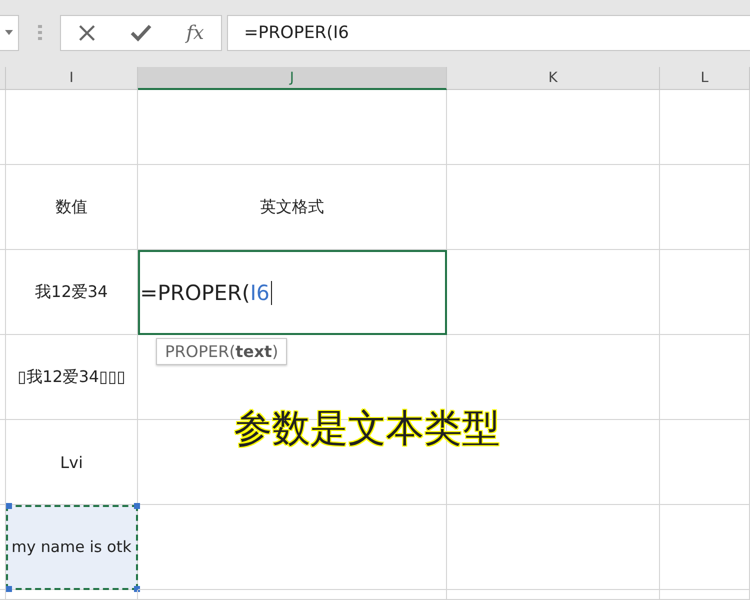  Describe the element at coordinates (3, 78) in the screenshot. I see `corner-header` at that location.